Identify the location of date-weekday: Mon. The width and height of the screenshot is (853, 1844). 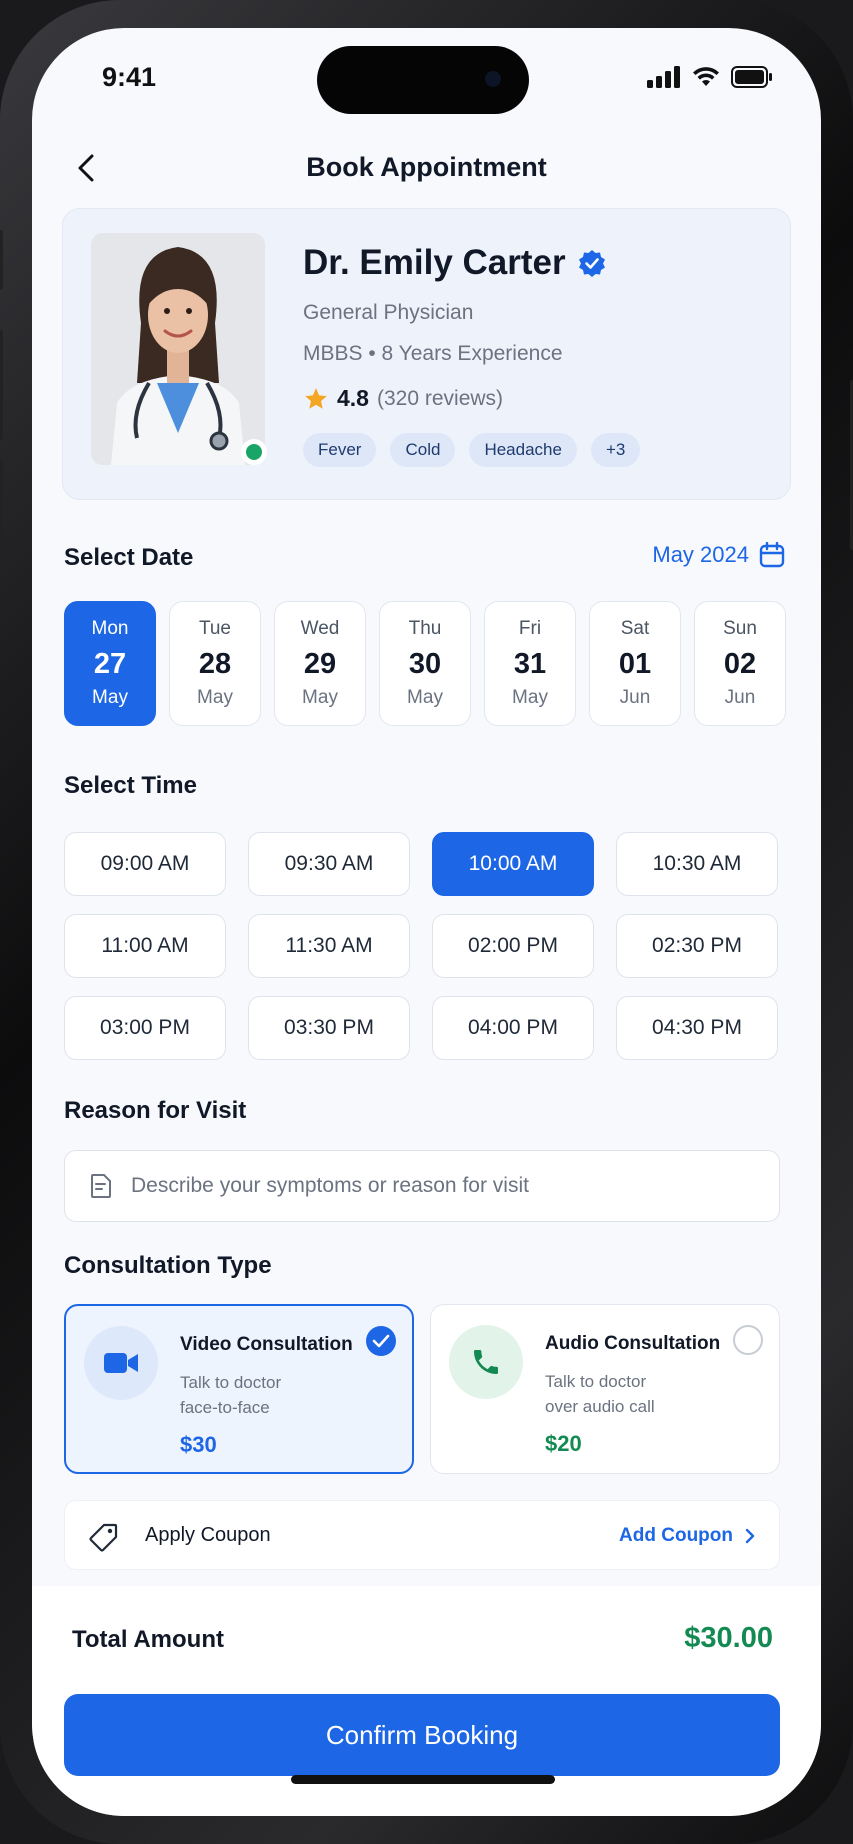
(110, 628).